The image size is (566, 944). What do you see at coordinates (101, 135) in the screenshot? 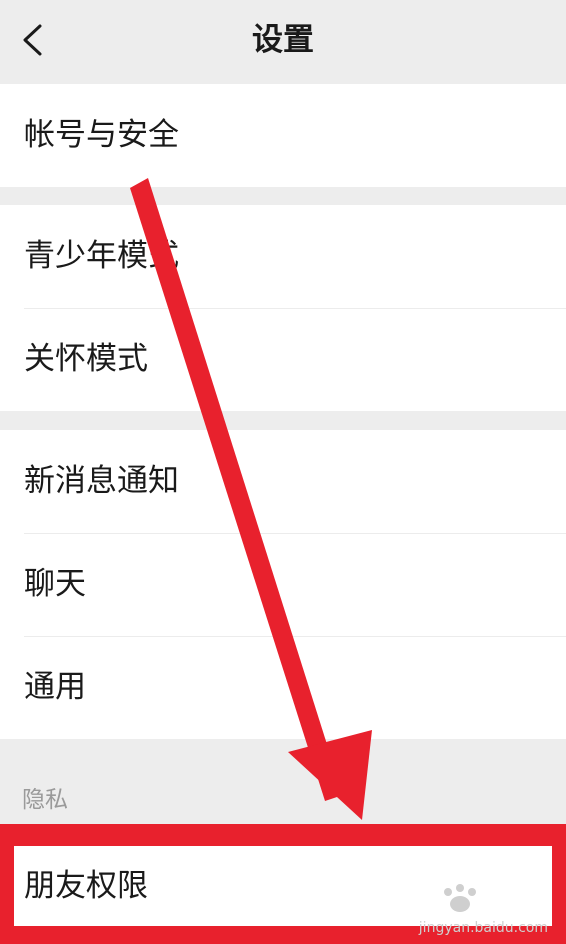
I see `settings-item-label: 帐号与安全` at bounding box center [101, 135].